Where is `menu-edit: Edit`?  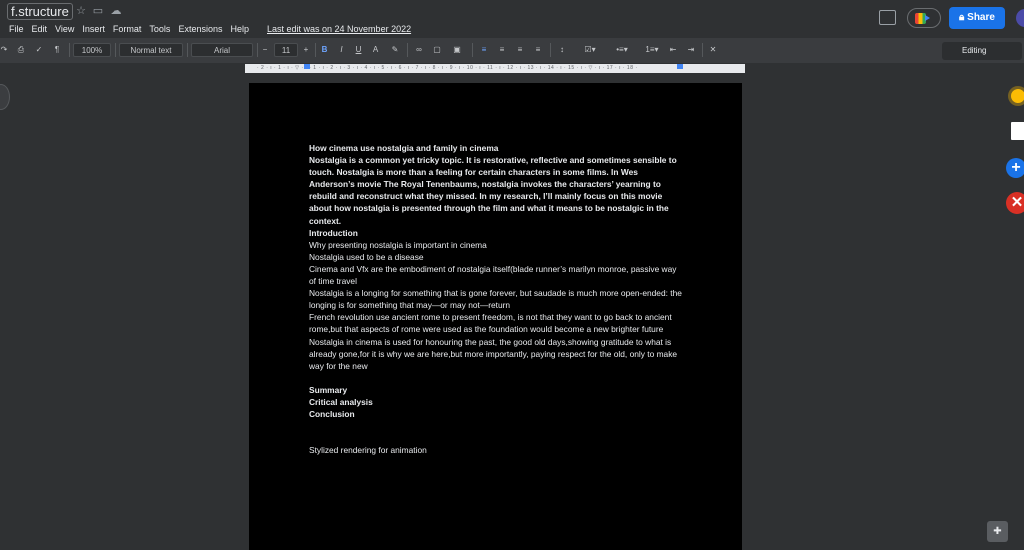 menu-edit: Edit is located at coordinates (40, 30).